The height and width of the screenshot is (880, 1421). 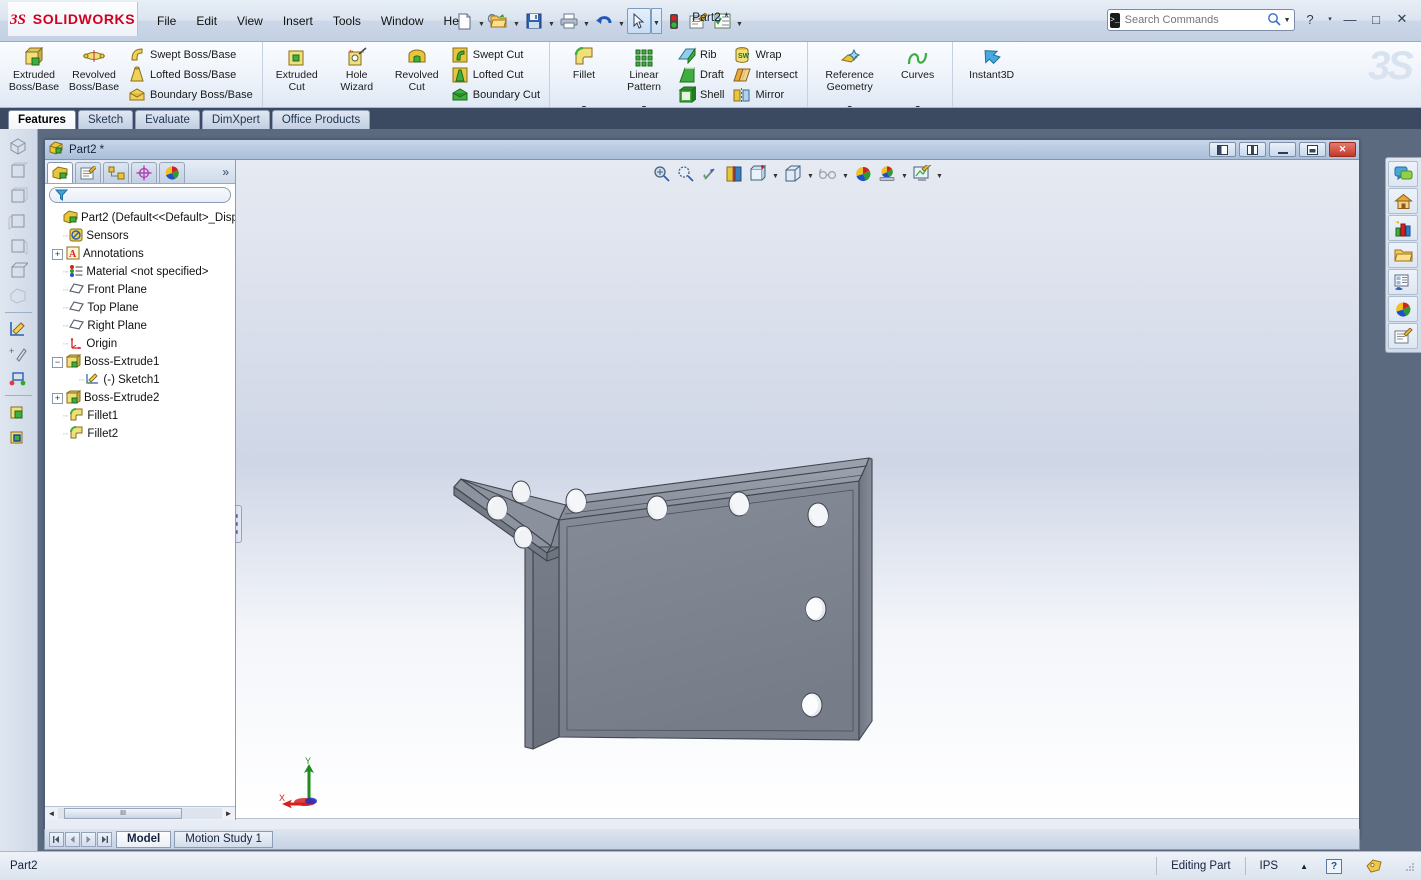 What do you see at coordinates (1312, 149) in the screenshot?
I see `restore-document-button` at bounding box center [1312, 149].